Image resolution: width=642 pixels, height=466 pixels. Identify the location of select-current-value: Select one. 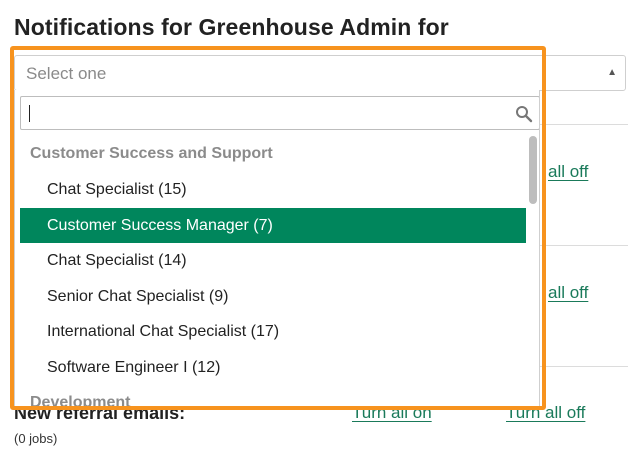
(66, 73).